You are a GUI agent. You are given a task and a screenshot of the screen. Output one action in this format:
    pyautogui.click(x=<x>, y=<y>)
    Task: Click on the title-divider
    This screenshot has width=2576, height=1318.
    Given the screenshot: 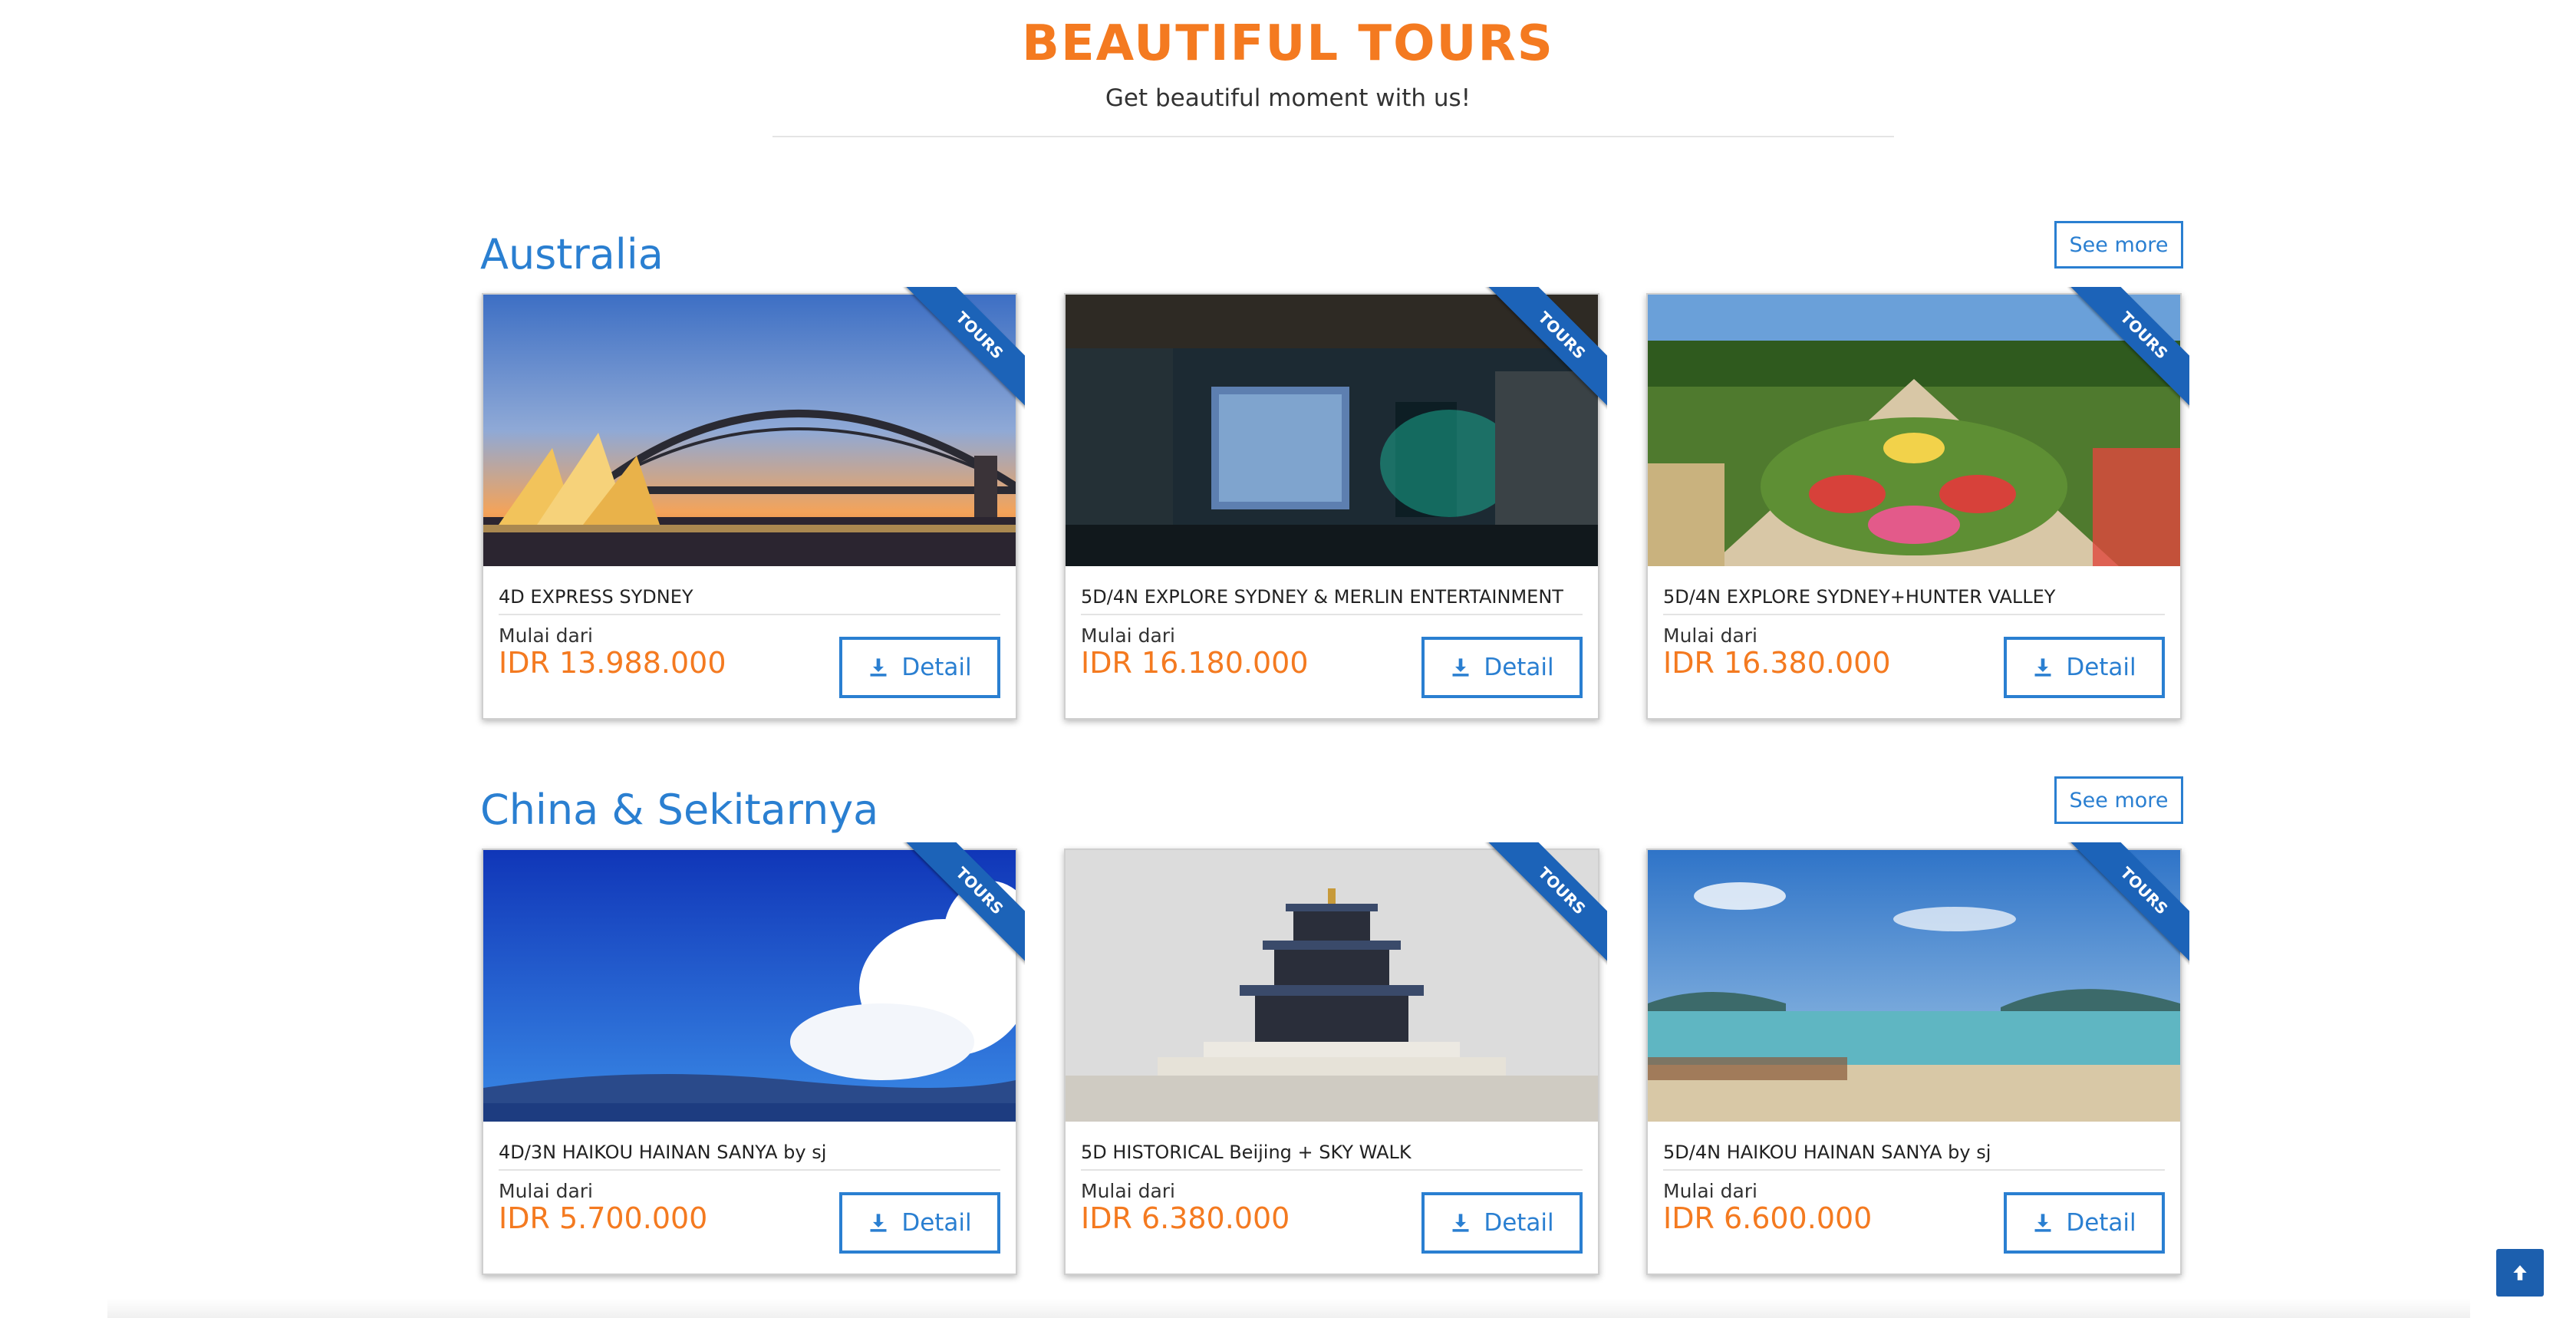 What is the action you would take?
    pyautogui.click(x=1333, y=136)
    